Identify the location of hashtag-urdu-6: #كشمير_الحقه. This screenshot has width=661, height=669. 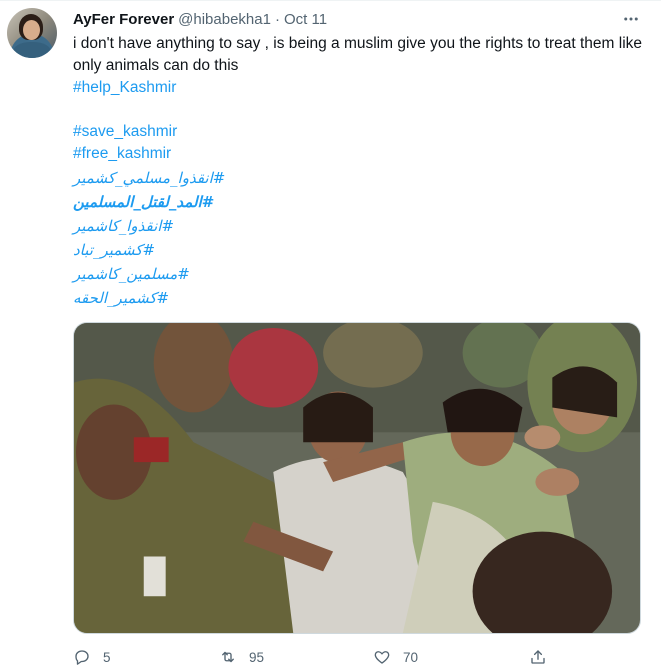
(121, 298).